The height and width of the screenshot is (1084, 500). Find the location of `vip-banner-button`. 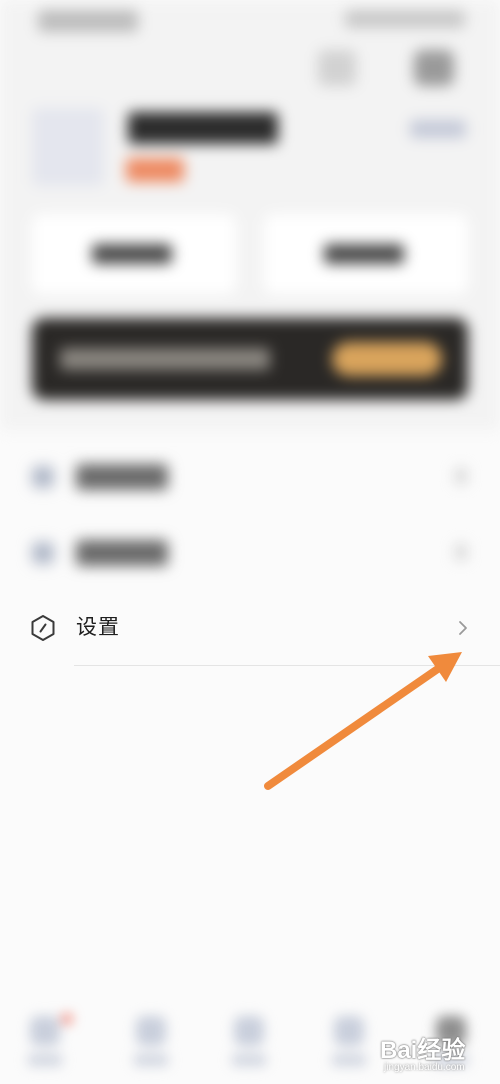

vip-banner-button is located at coordinates (387, 359).